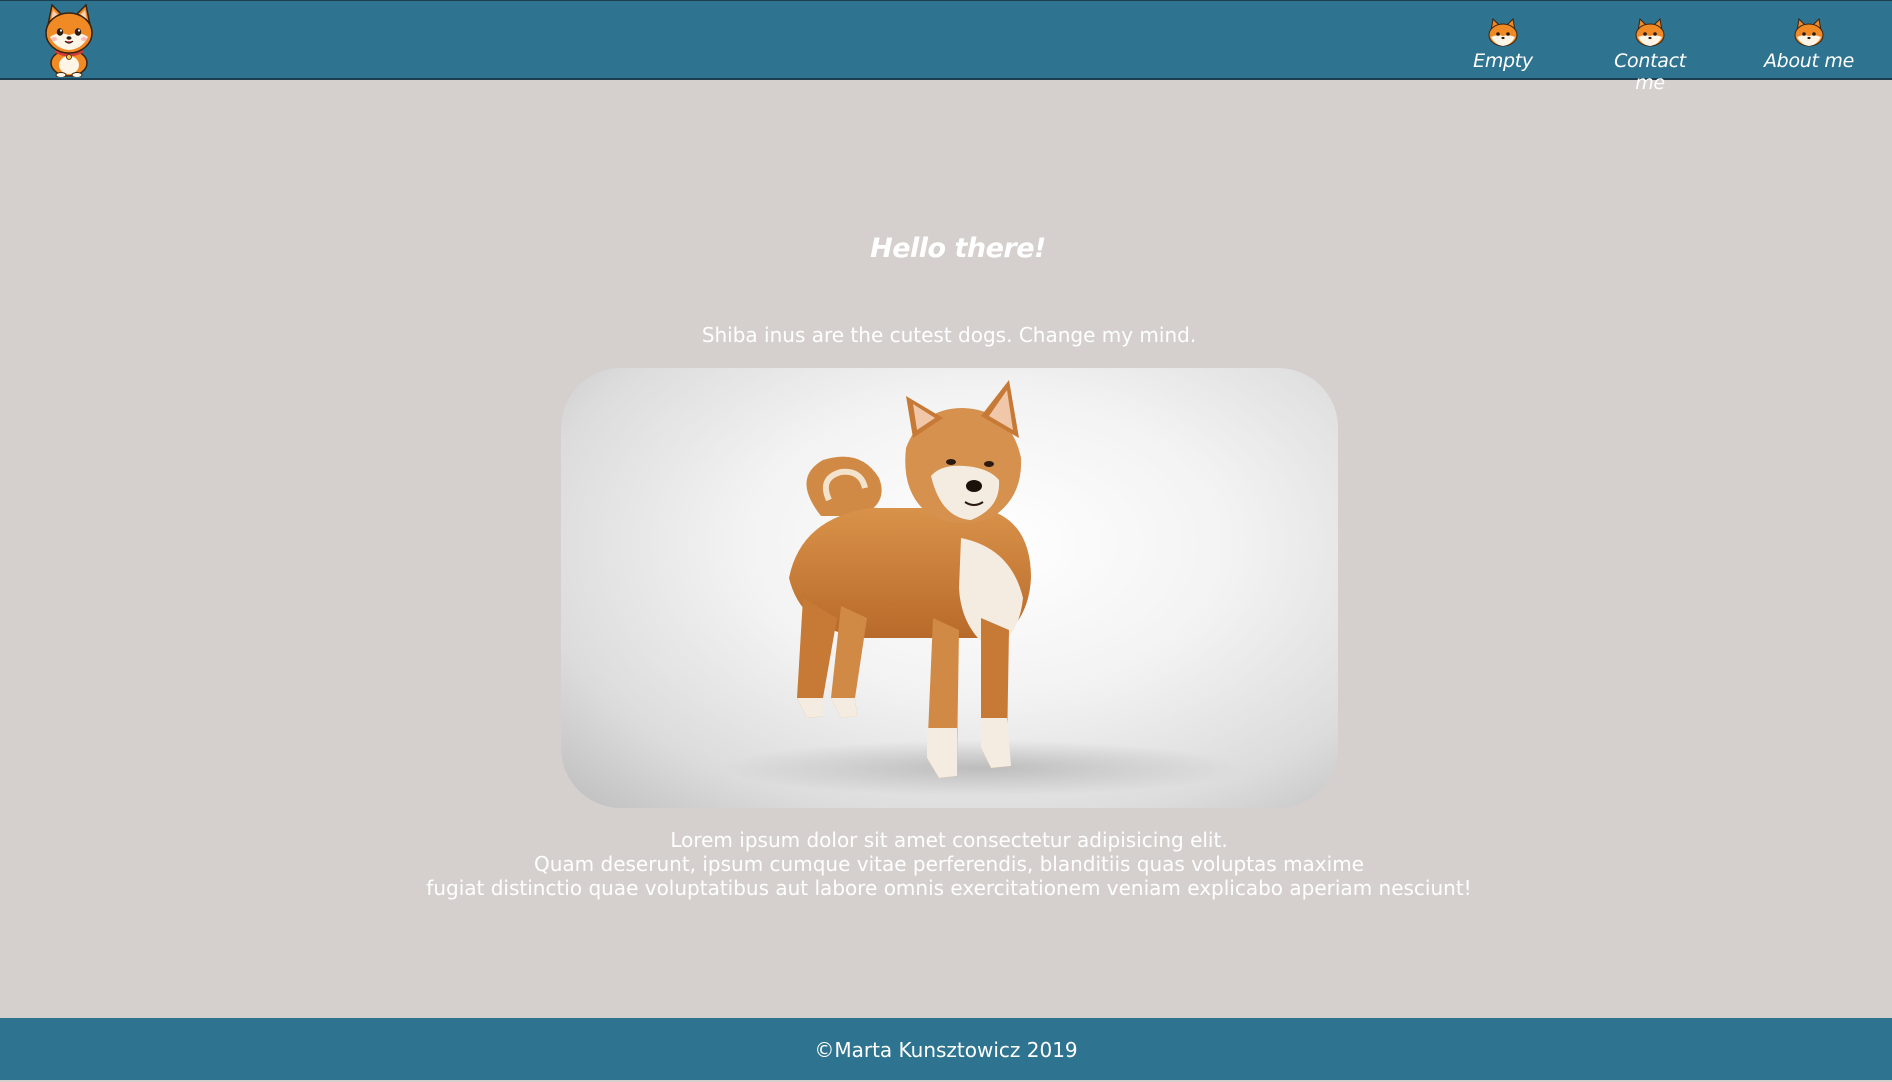  What do you see at coordinates (1650, 72) in the screenshot?
I see `nav-label: Contact me` at bounding box center [1650, 72].